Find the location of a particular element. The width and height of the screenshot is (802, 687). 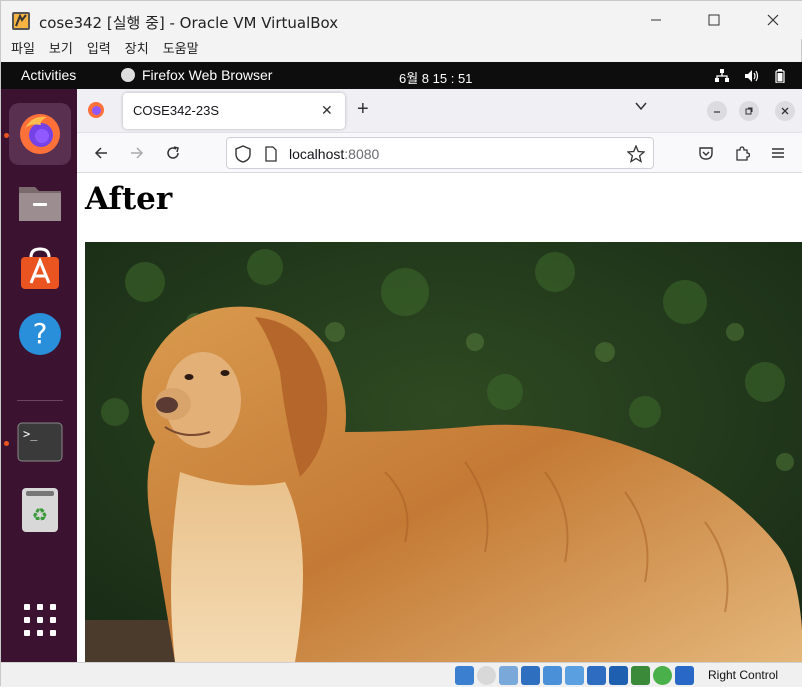

tab-title: COSE342-23S is located at coordinates (176, 110).